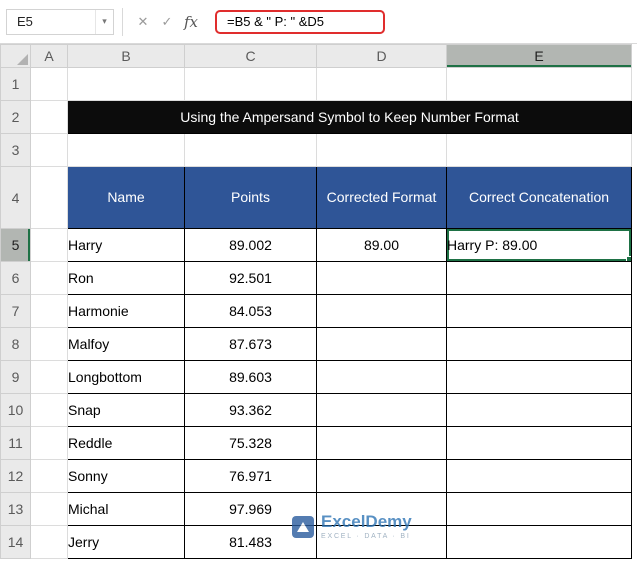  Describe the element at coordinates (303, 526) in the screenshot. I see `exceldemy-logo-icon` at that location.